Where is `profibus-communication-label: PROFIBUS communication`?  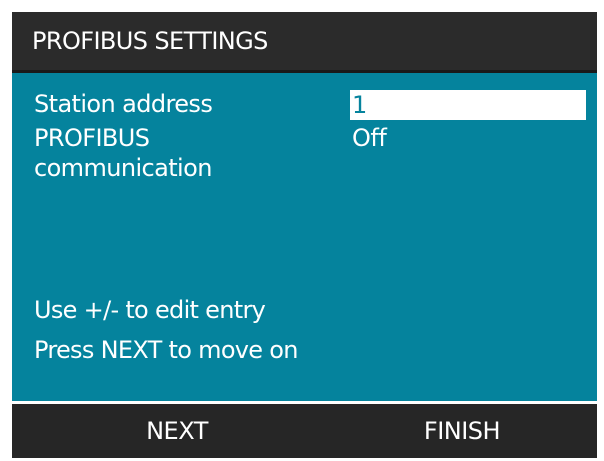
profibus-communication-label: PROFIBUS communication is located at coordinates (123, 153).